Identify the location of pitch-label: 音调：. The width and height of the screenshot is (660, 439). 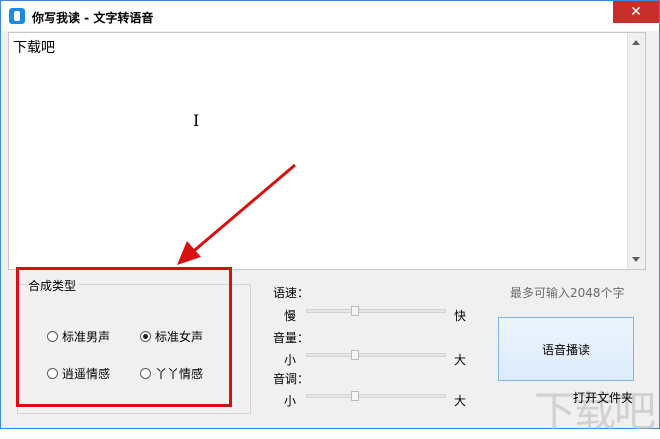
(291, 379).